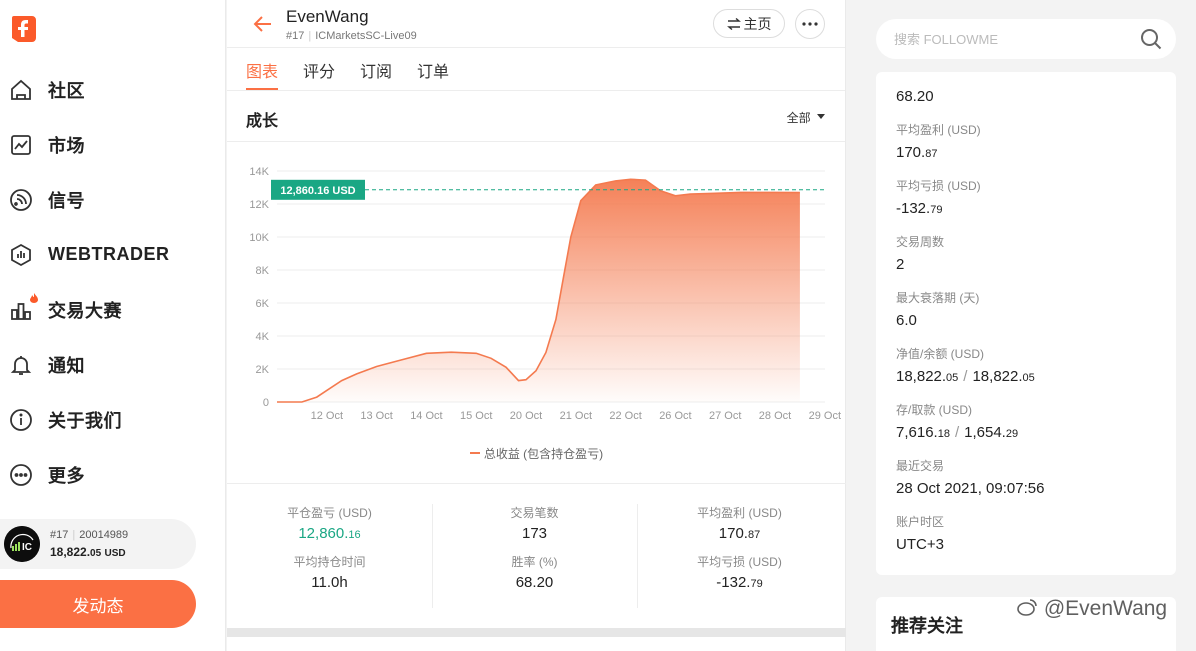  I want to click on y-tick-label: 8K, so click(263, 271).